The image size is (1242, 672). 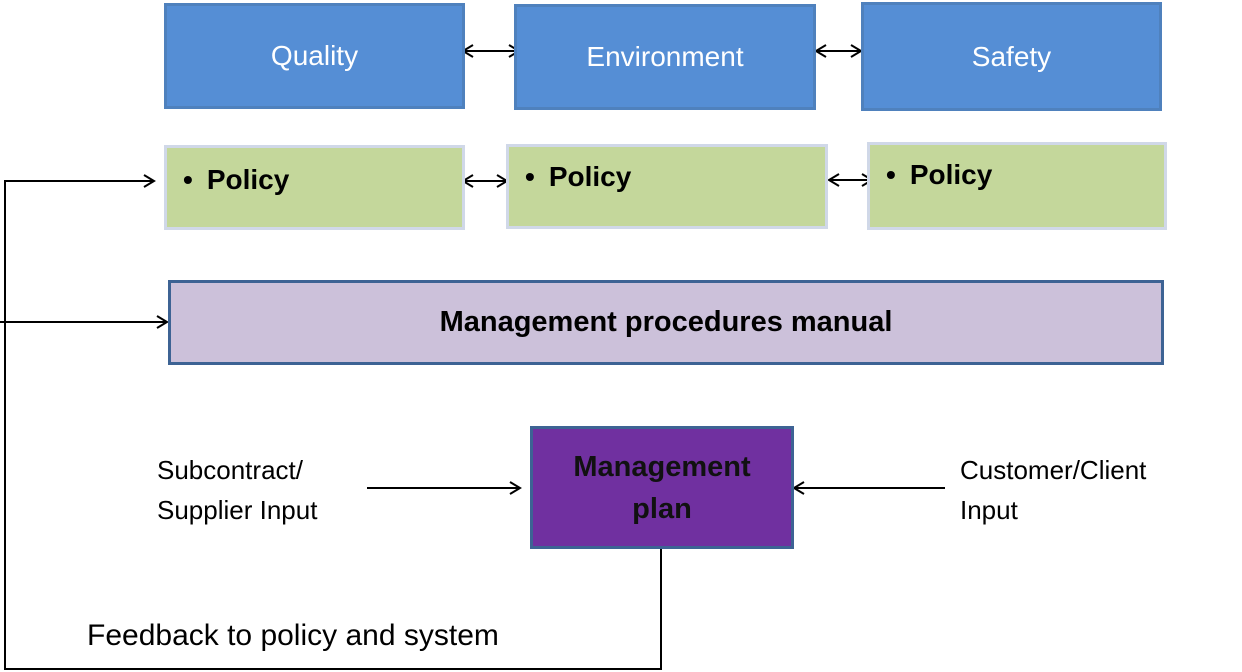 What do you see at coordinates (237, 510) in the screenshot?
I see `supplier-line2: Supplier Input` at bounding box center [237, 510].